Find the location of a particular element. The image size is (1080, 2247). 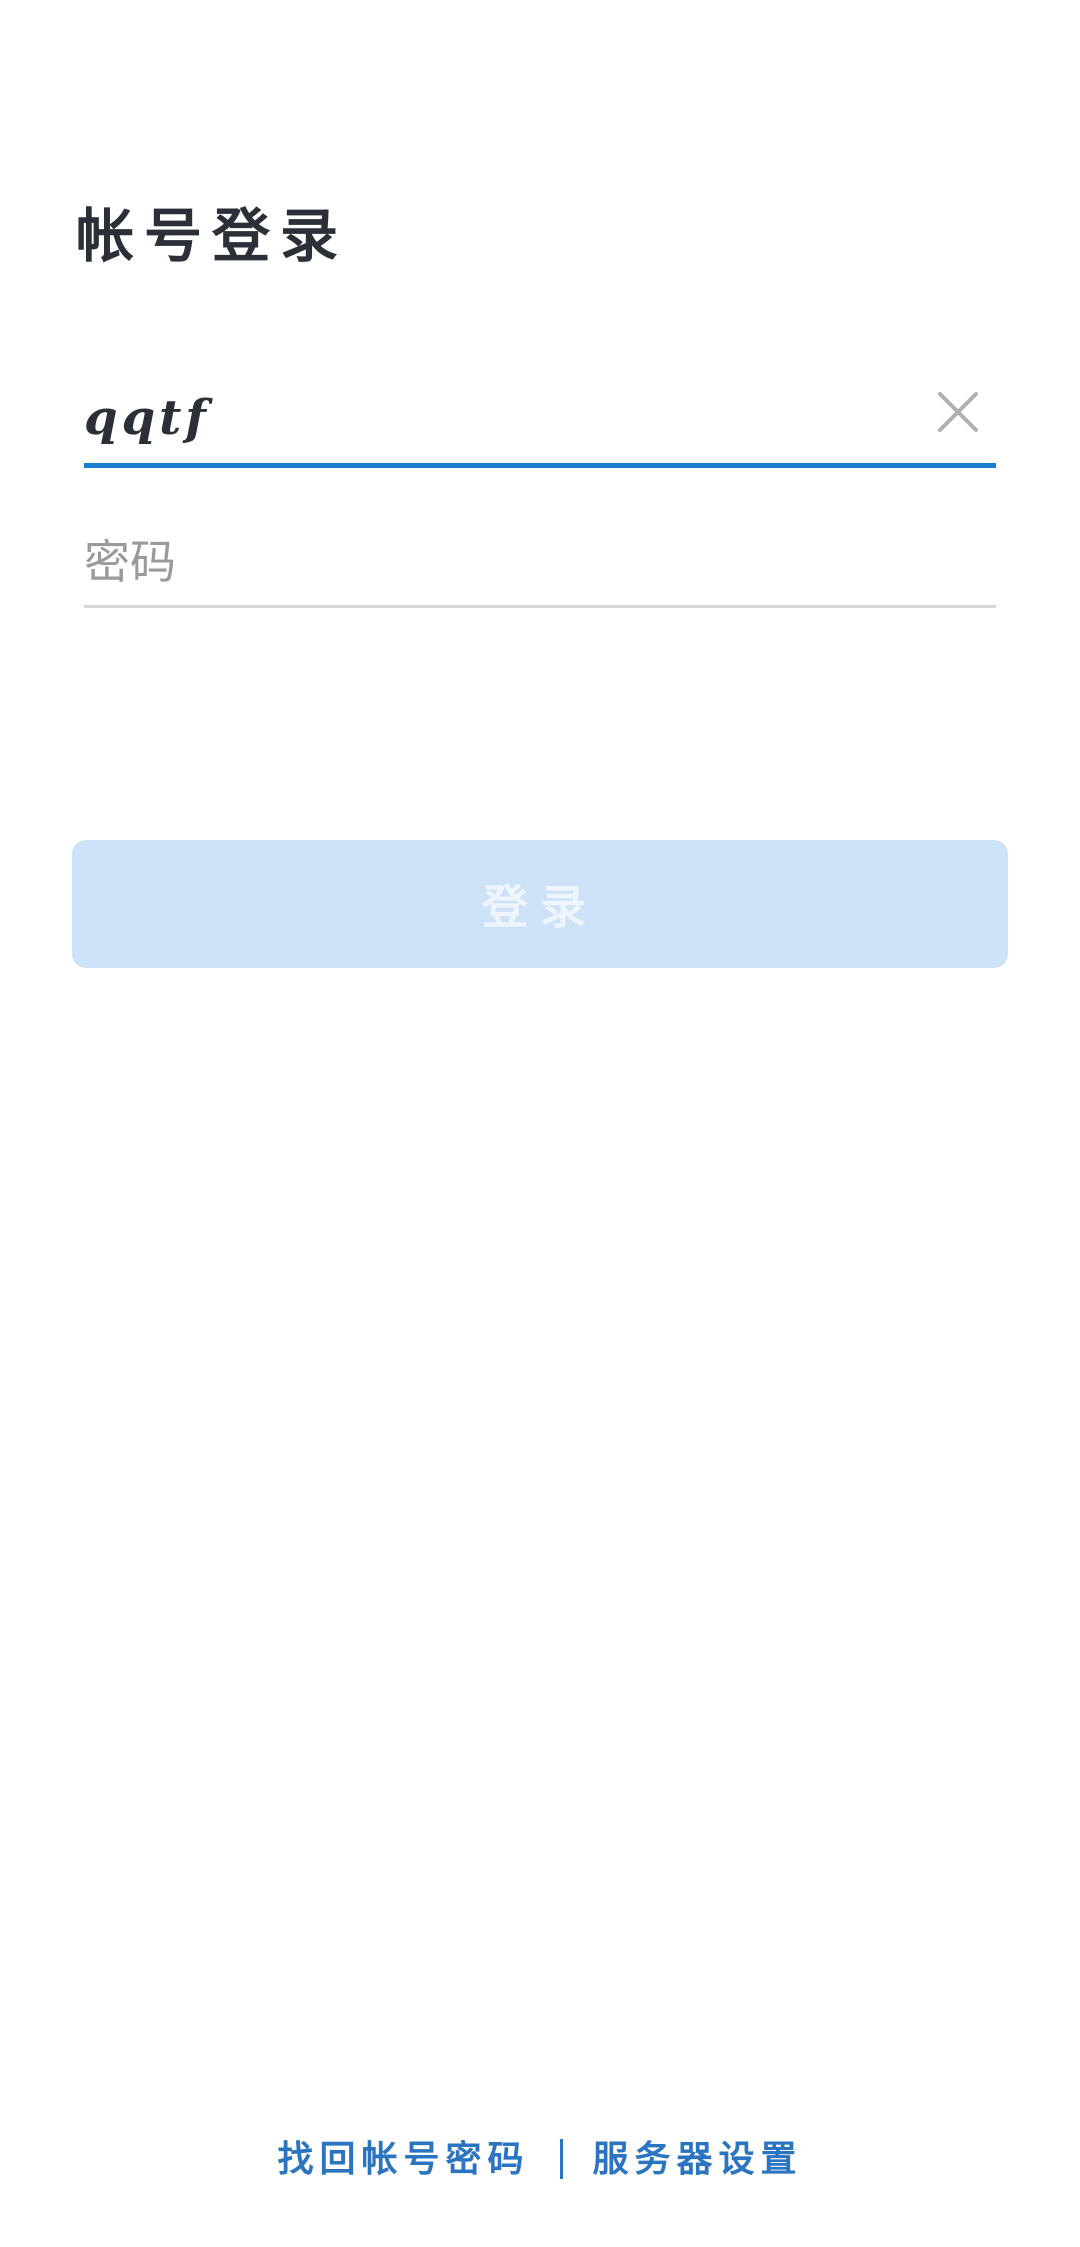

footer-divider is located at coordinates (561, 2159).